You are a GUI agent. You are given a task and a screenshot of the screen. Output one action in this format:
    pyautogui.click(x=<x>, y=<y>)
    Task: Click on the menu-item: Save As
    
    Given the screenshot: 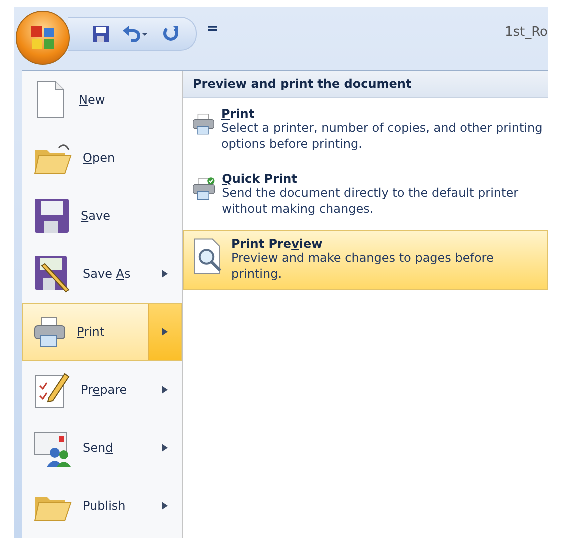 What is the action you would take?
    pyautogui.click(x=102, y=274)
    